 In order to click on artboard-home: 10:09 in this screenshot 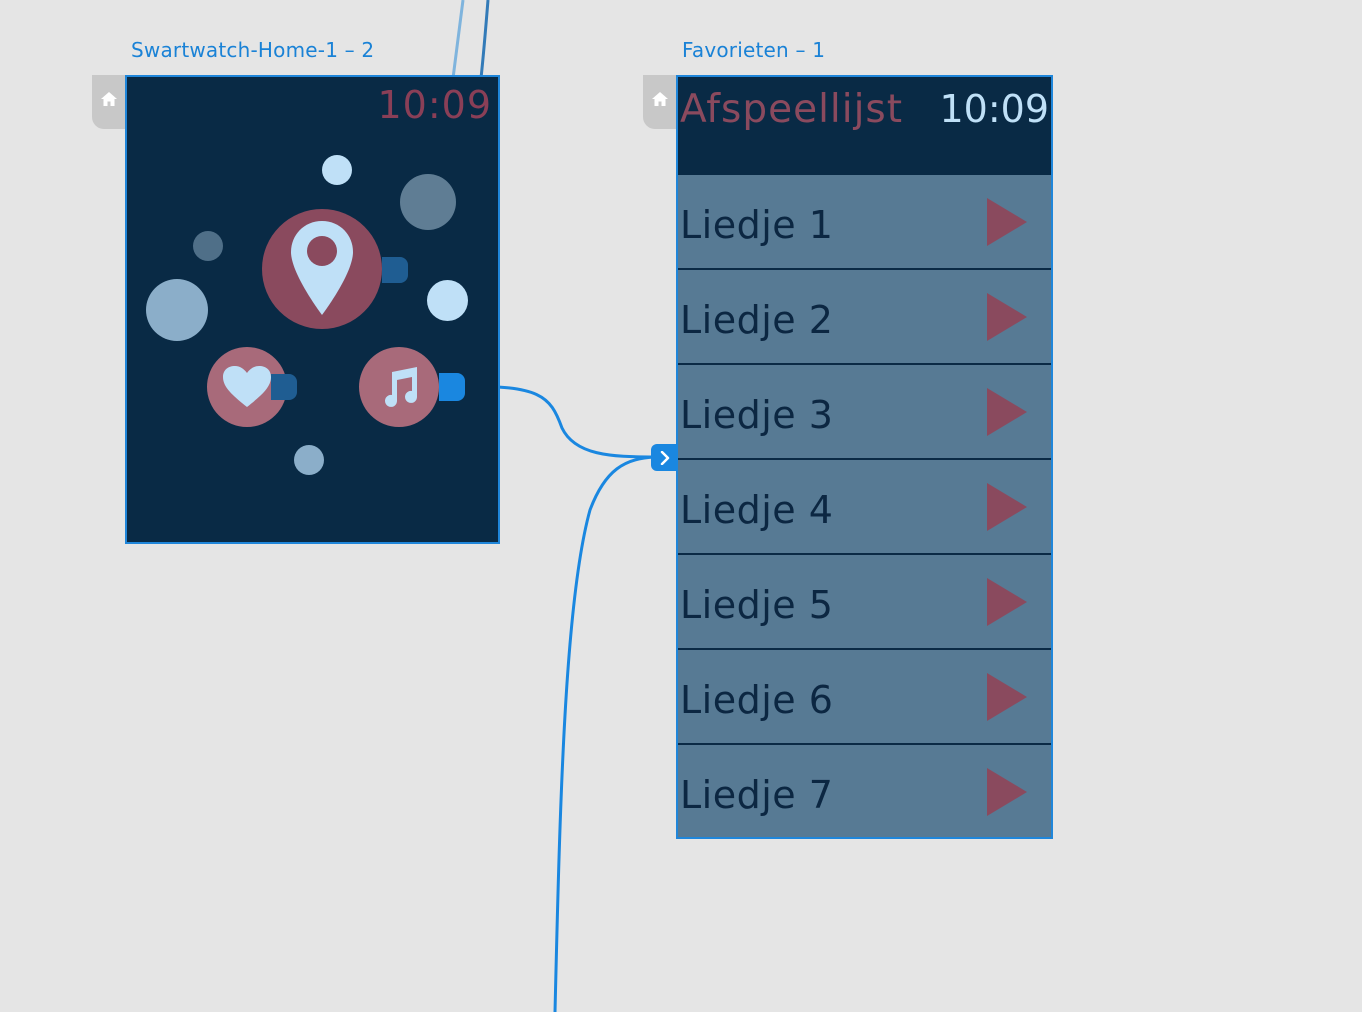, I will do `click(312, 309)`.